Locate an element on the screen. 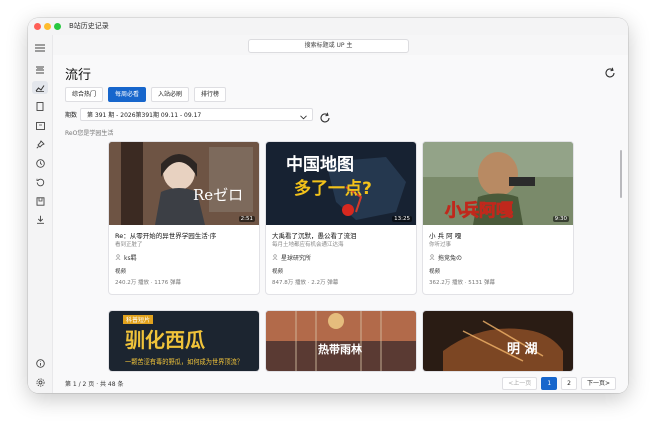 Image resolution: width=656 pixels, height=432 pixels. video-author: 拖竞兔の is located at coordinates (445, 257).